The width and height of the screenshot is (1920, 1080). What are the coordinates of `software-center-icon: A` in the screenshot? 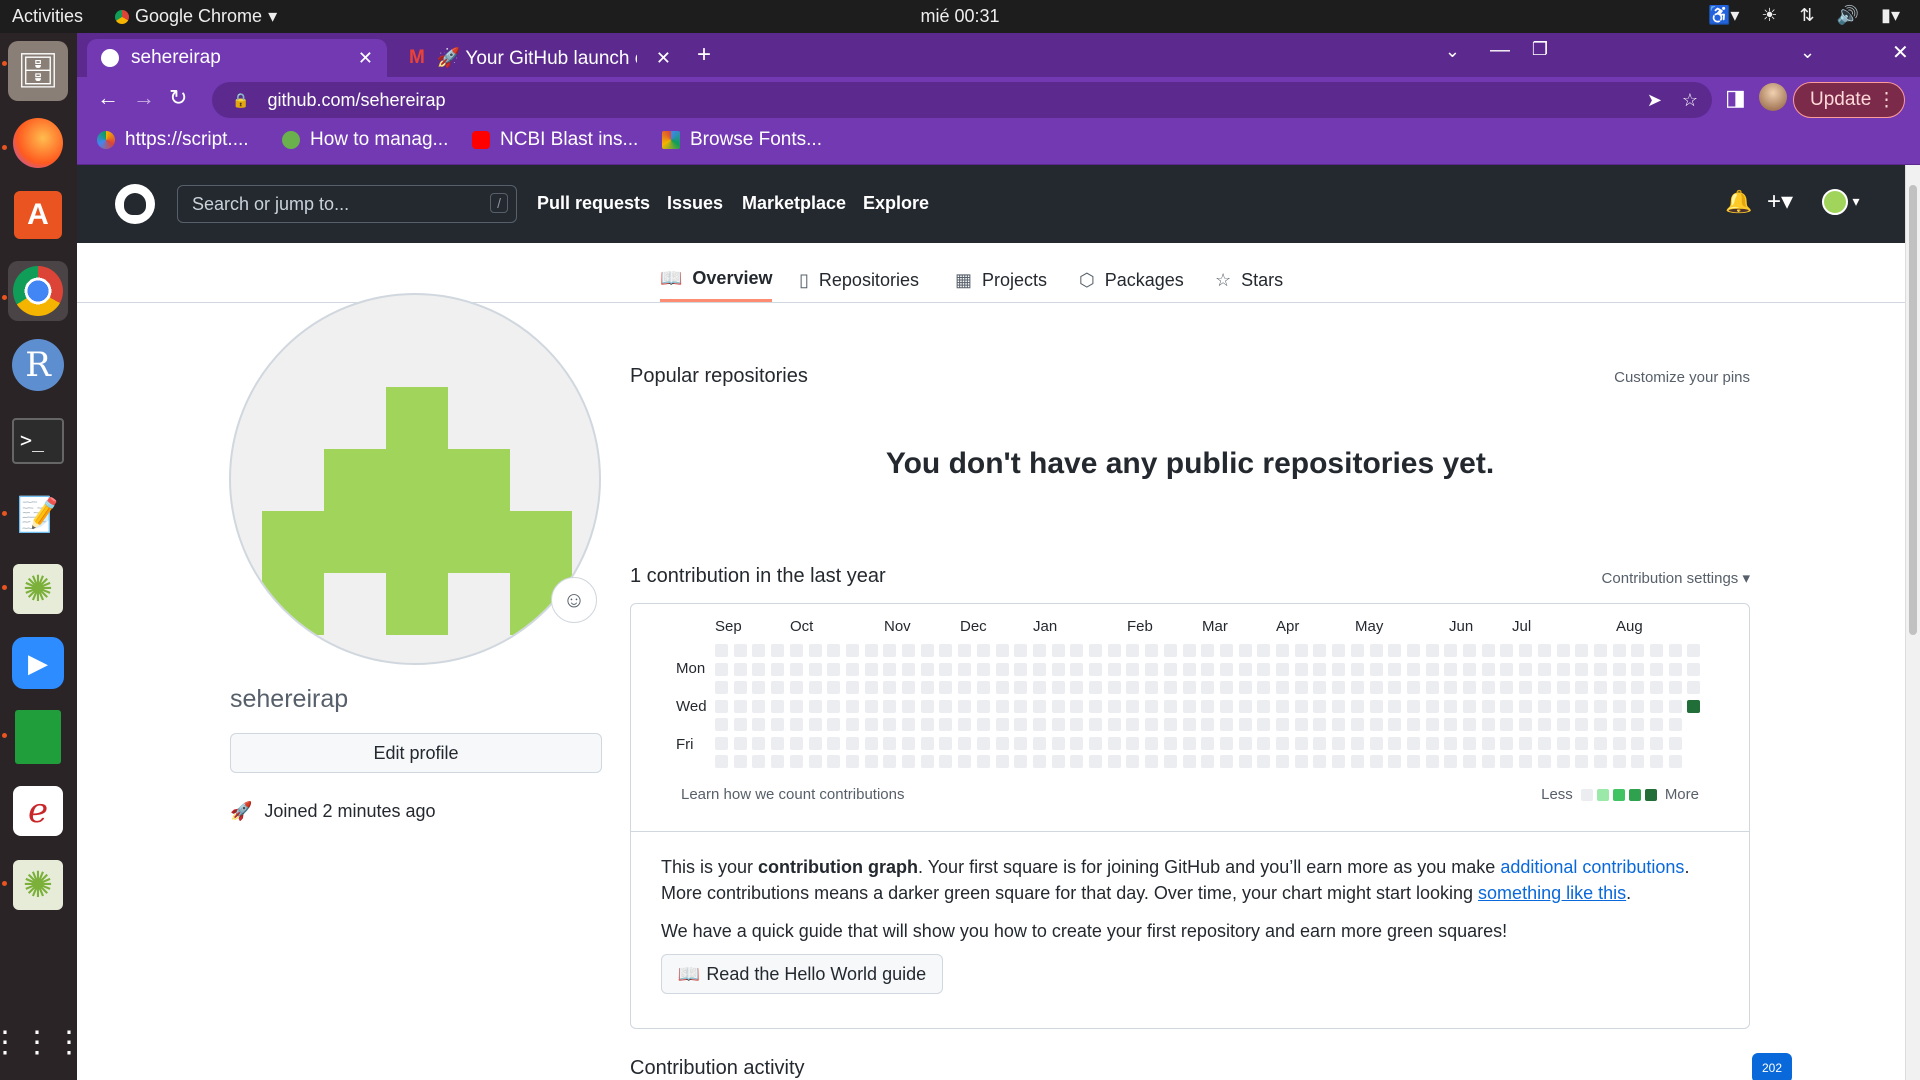 It's located at (38, 215).